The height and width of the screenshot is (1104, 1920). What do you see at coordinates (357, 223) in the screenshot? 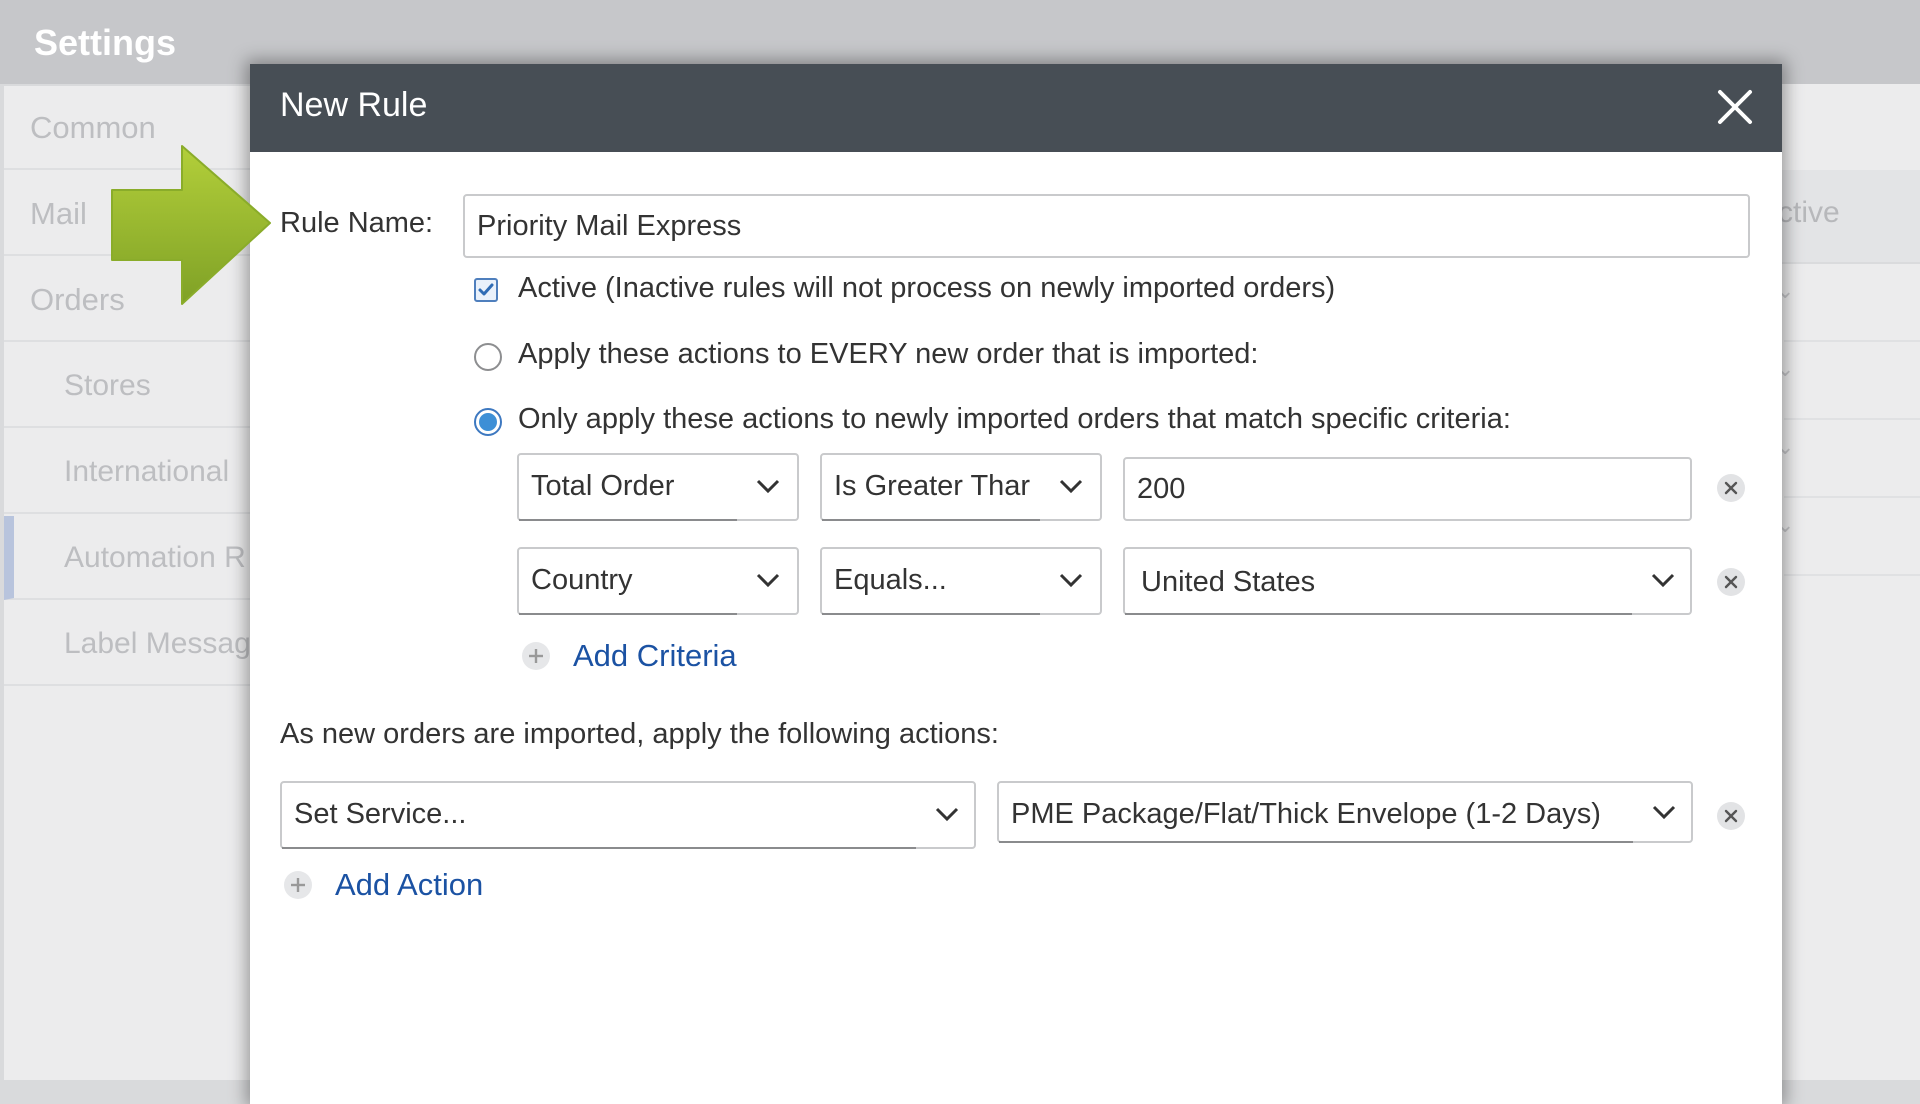
I see `rule-name-label: Rule Name:` at bounding box center [357, 223].